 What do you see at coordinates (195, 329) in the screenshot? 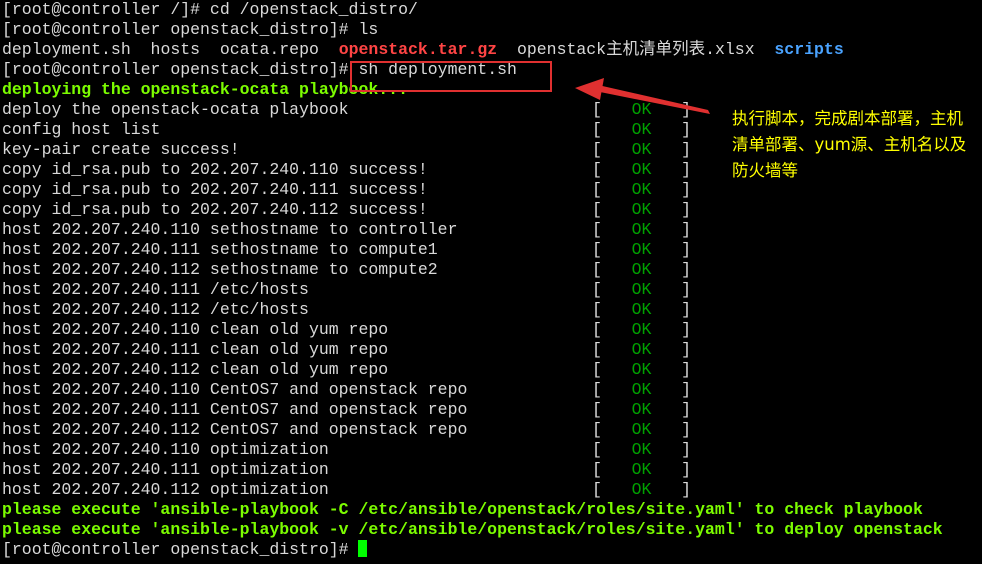
I see `task-text: host 202.207.240.110 clean old yum repo` at bounding box center [195, 329].